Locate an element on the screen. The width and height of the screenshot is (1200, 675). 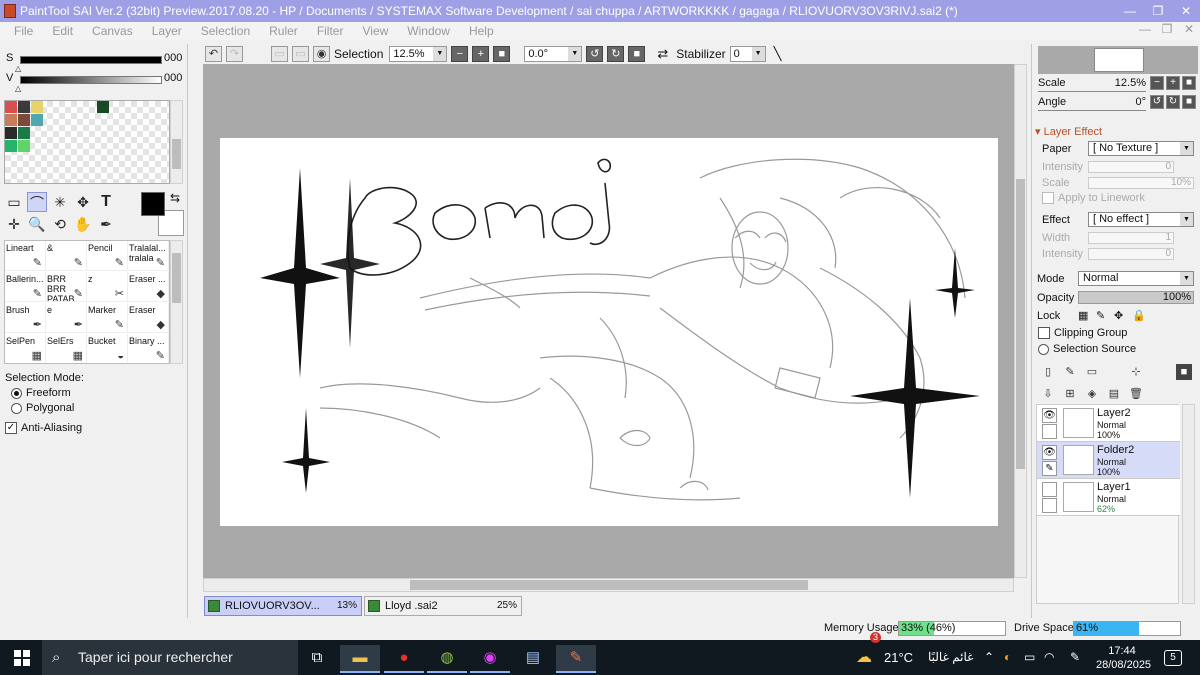
apply-linework-box is located at coordinates (1048, 198).